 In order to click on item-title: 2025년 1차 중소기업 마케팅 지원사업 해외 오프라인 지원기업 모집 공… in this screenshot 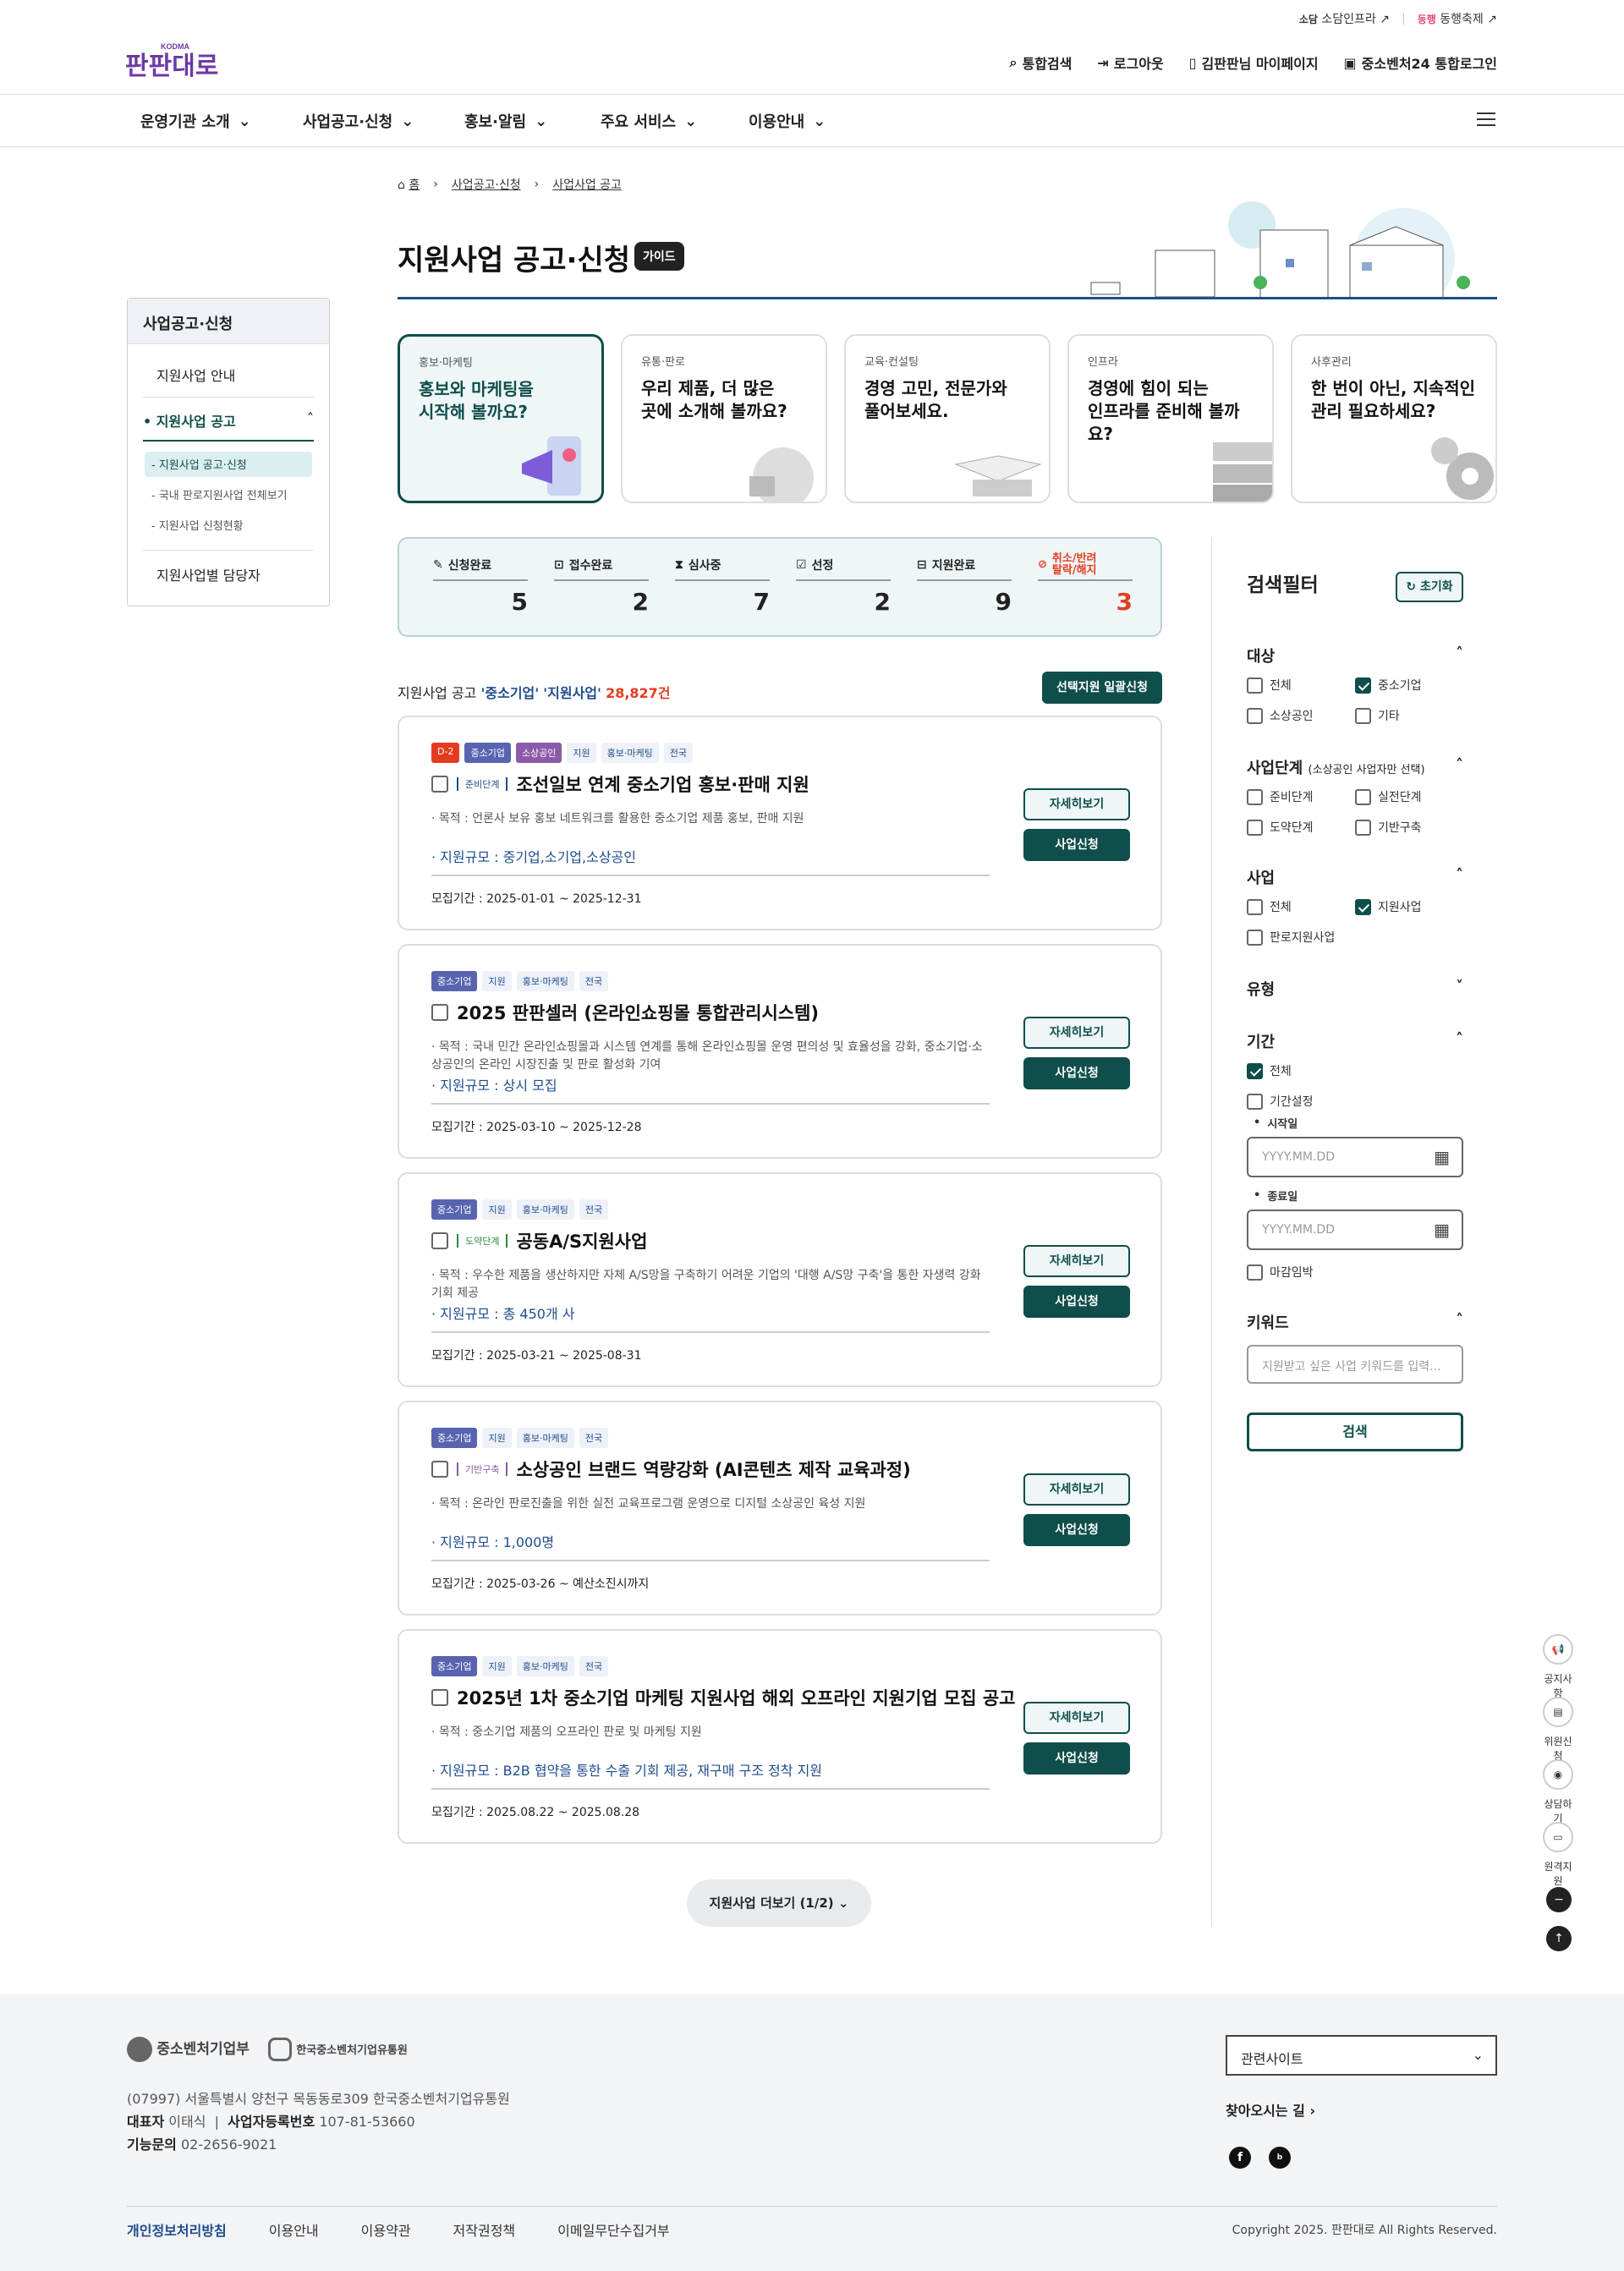, I will do `click(737, 1697)`.